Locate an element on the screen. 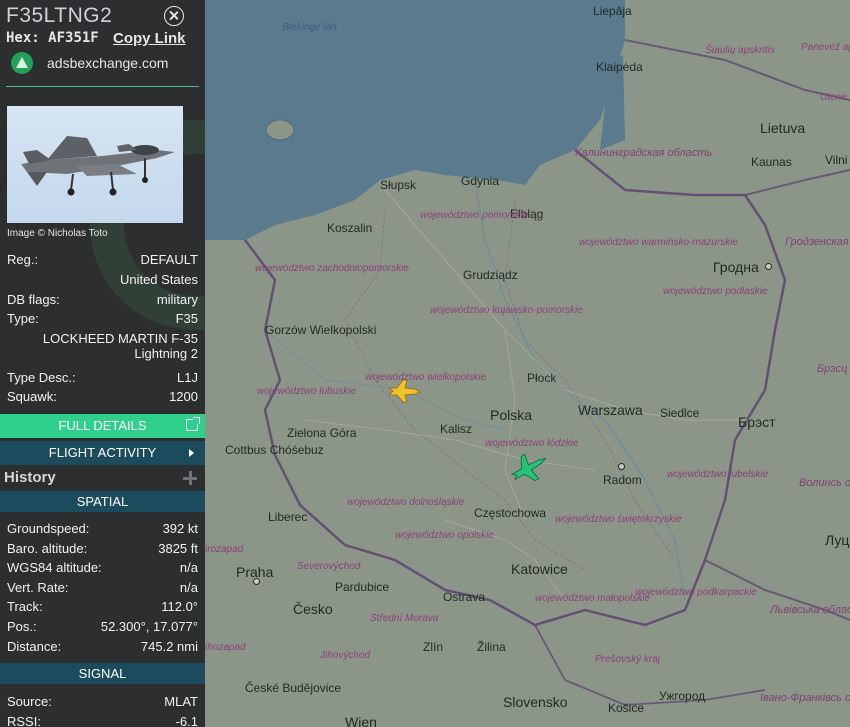 This screenshot has height=727, width=850. map-label-vilnius: Vilni is located at coordinates (836, 160).